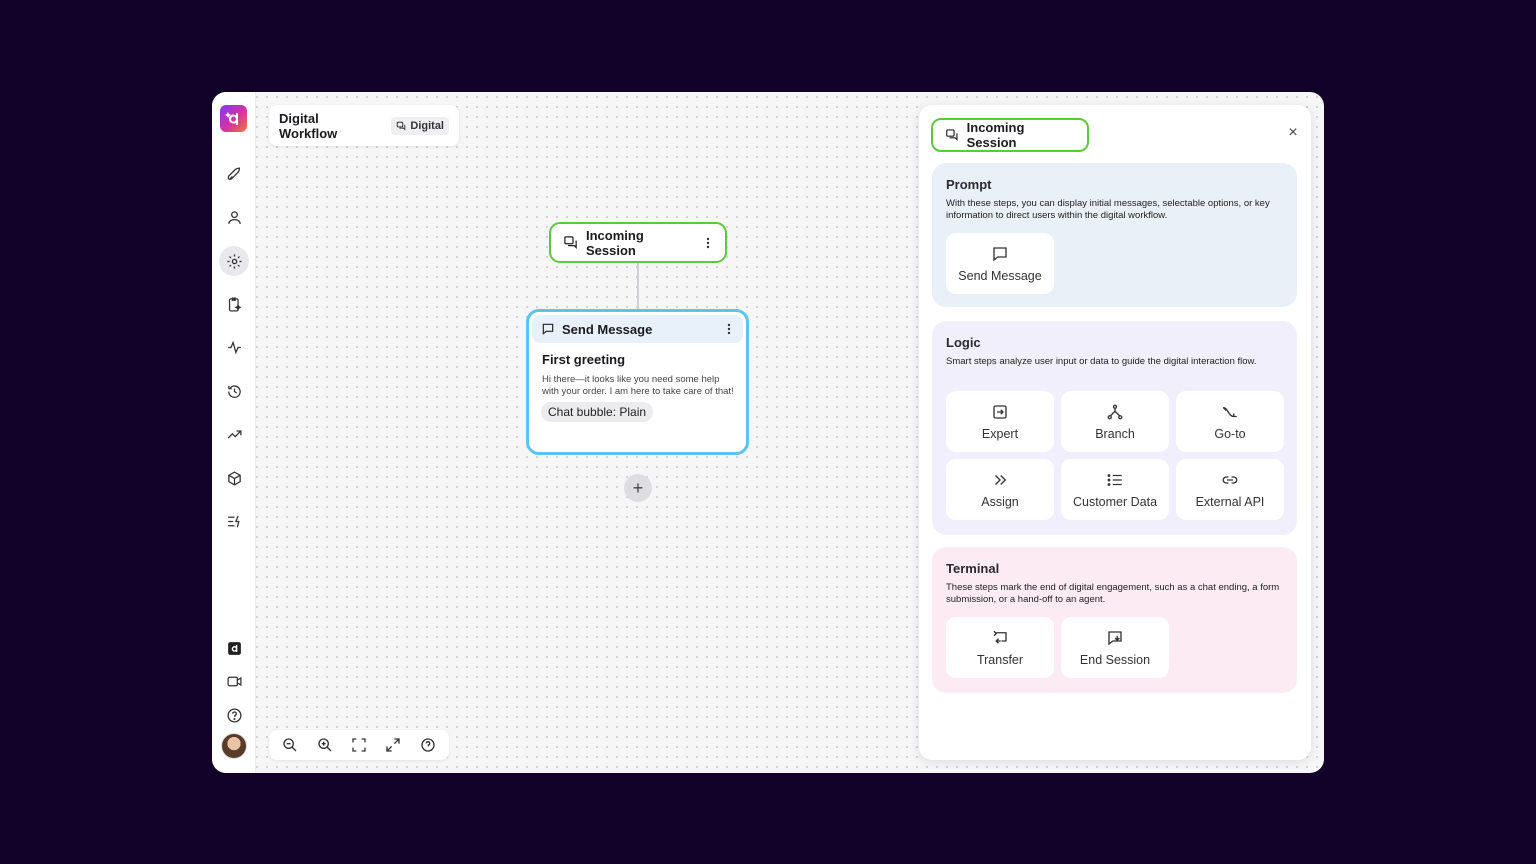 This screenshot has height=864, width=1536. I want to click on close-icon: ×, so click(1293, 133).